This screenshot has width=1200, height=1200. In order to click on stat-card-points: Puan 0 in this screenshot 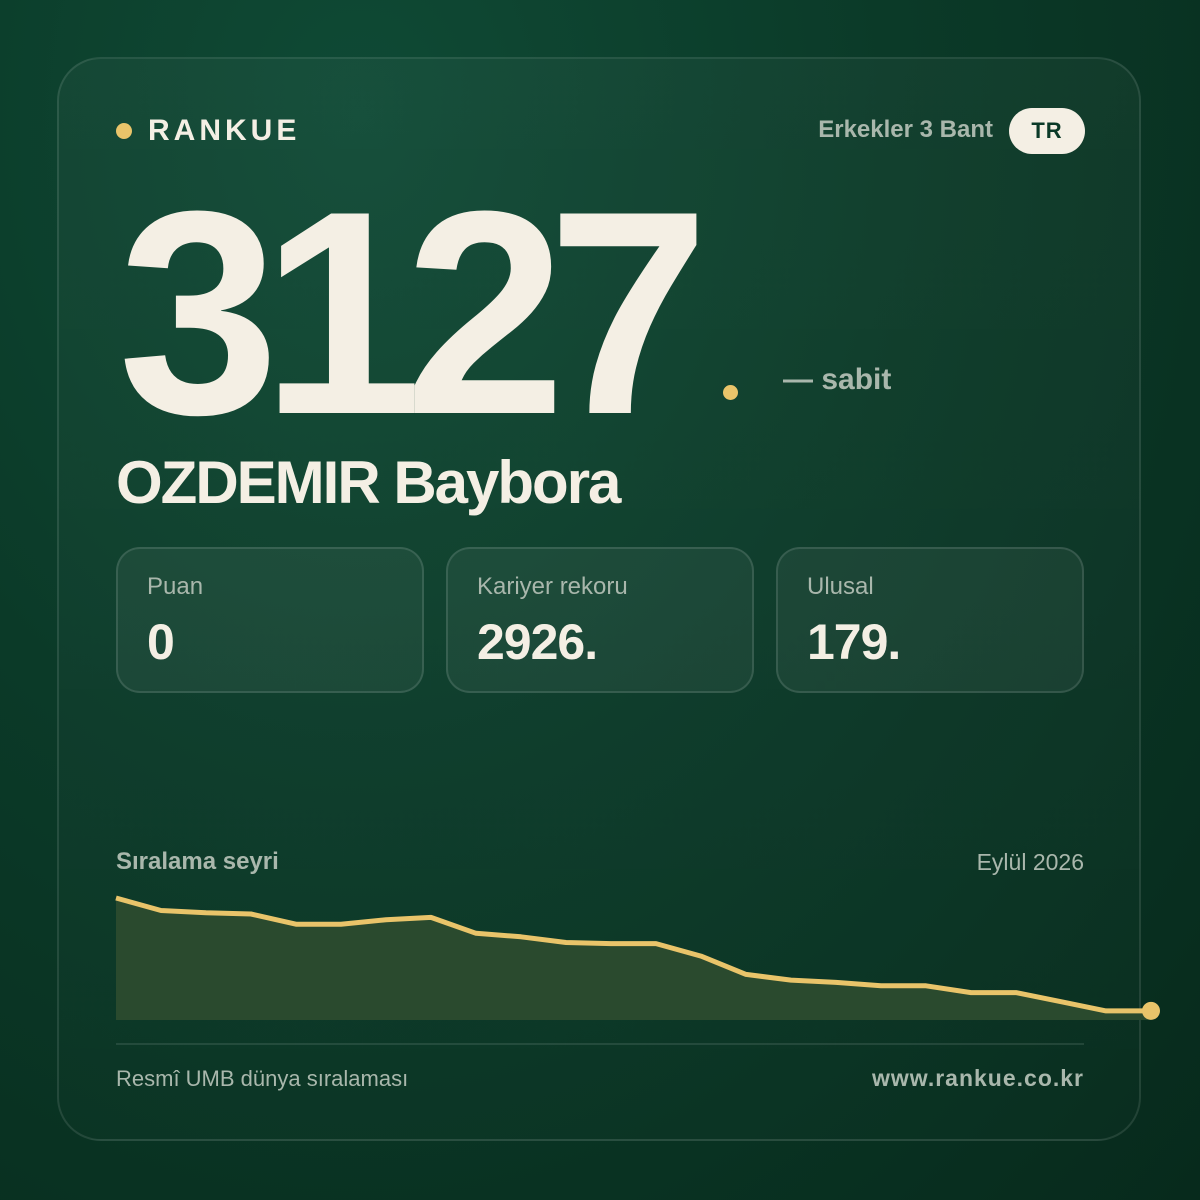, I will do `click(270, 620)`.